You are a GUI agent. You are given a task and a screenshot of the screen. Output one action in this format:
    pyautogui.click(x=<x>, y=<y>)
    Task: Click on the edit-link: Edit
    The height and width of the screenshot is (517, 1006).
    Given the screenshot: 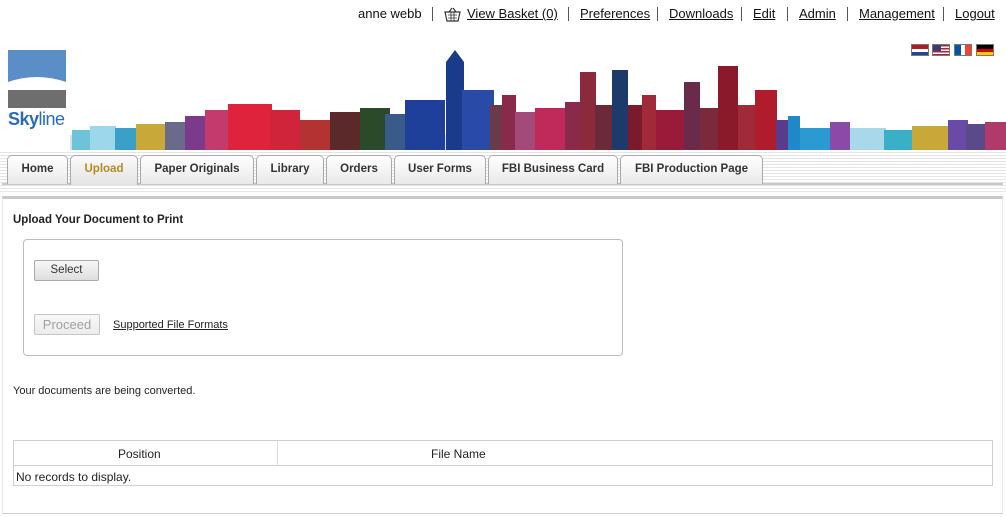 What is the action you would take?
    pyautogui.click(x=764, y=14)
    